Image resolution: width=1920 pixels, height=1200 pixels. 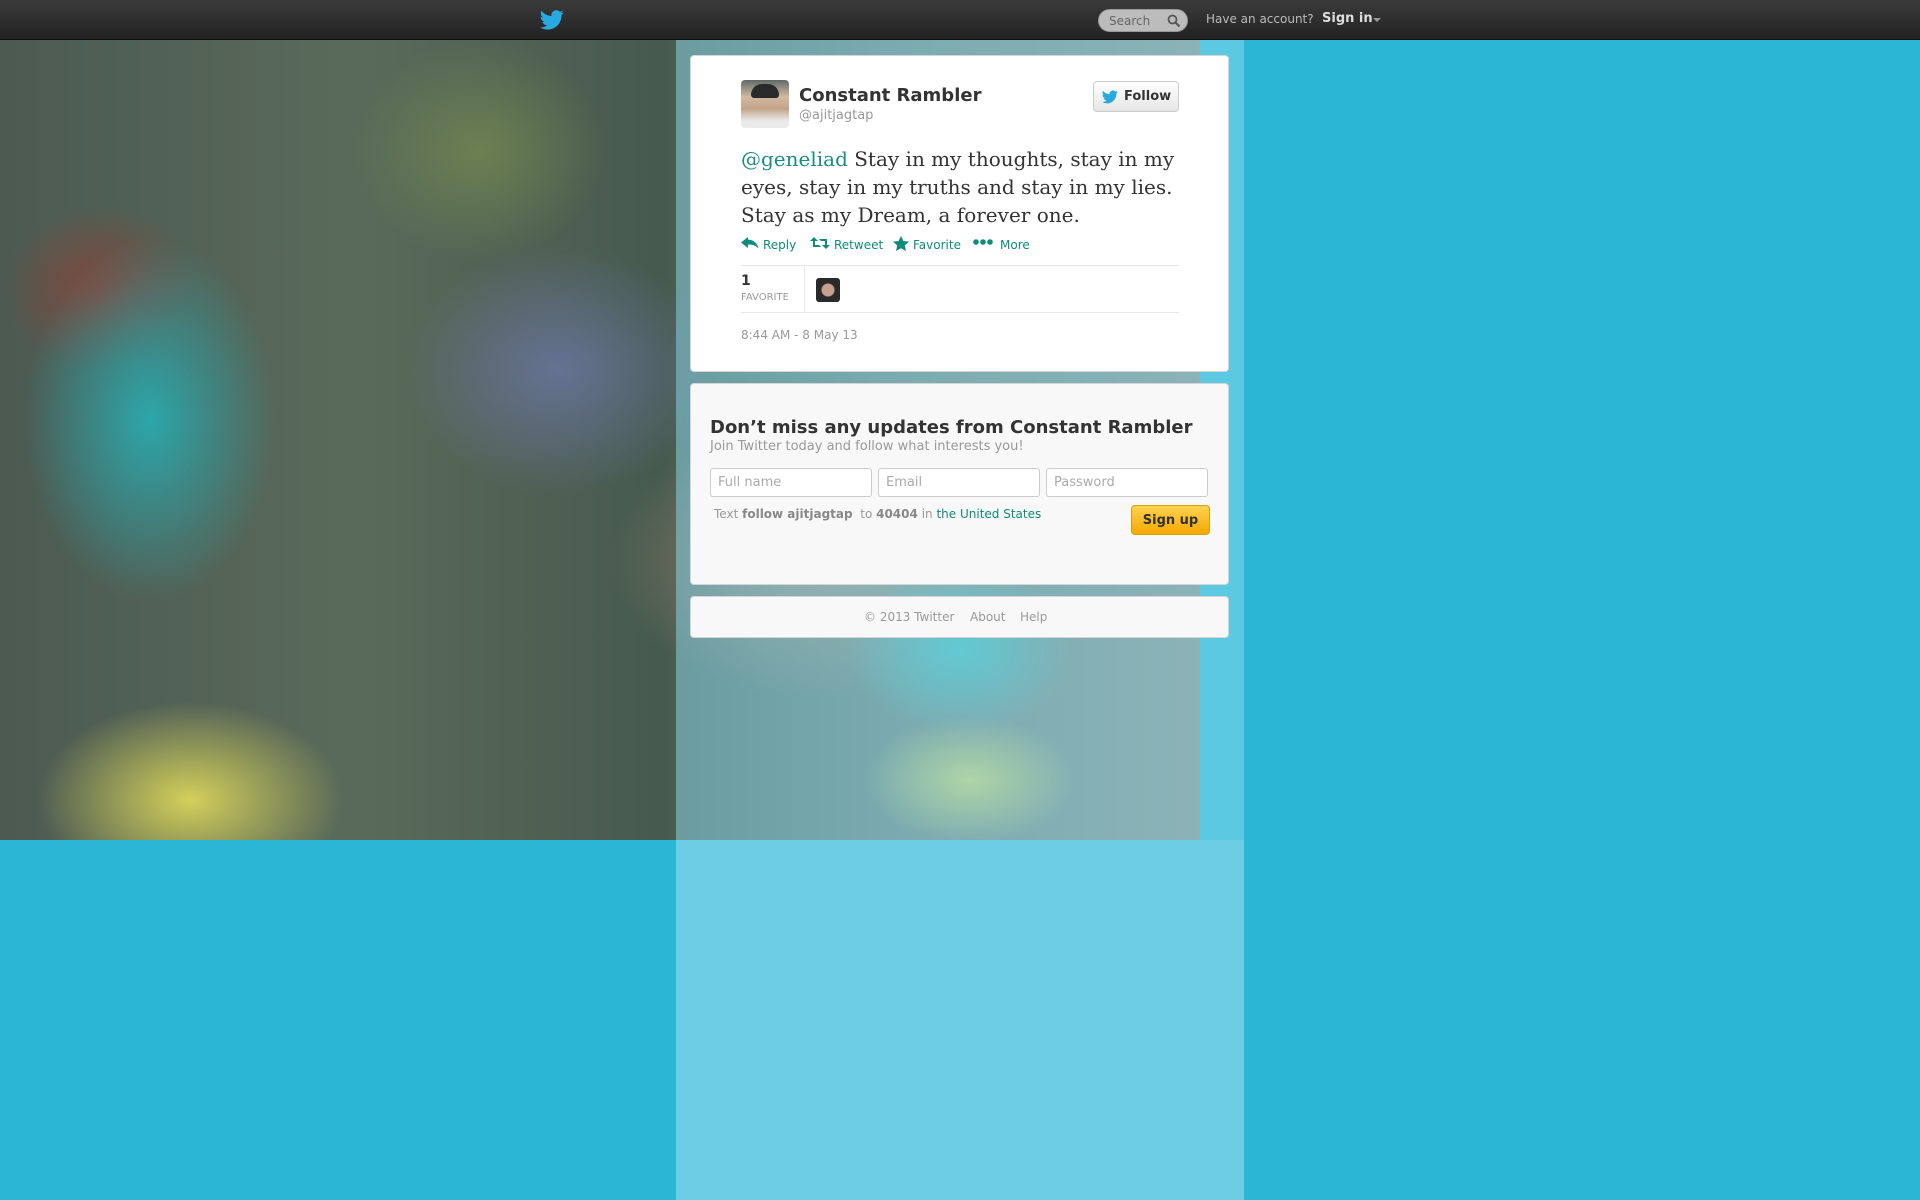 What do you see at coordinates (836, 115) in the screenshot?
I see `screen-name: @ajitjagtap` at bounding box center [836, 115].